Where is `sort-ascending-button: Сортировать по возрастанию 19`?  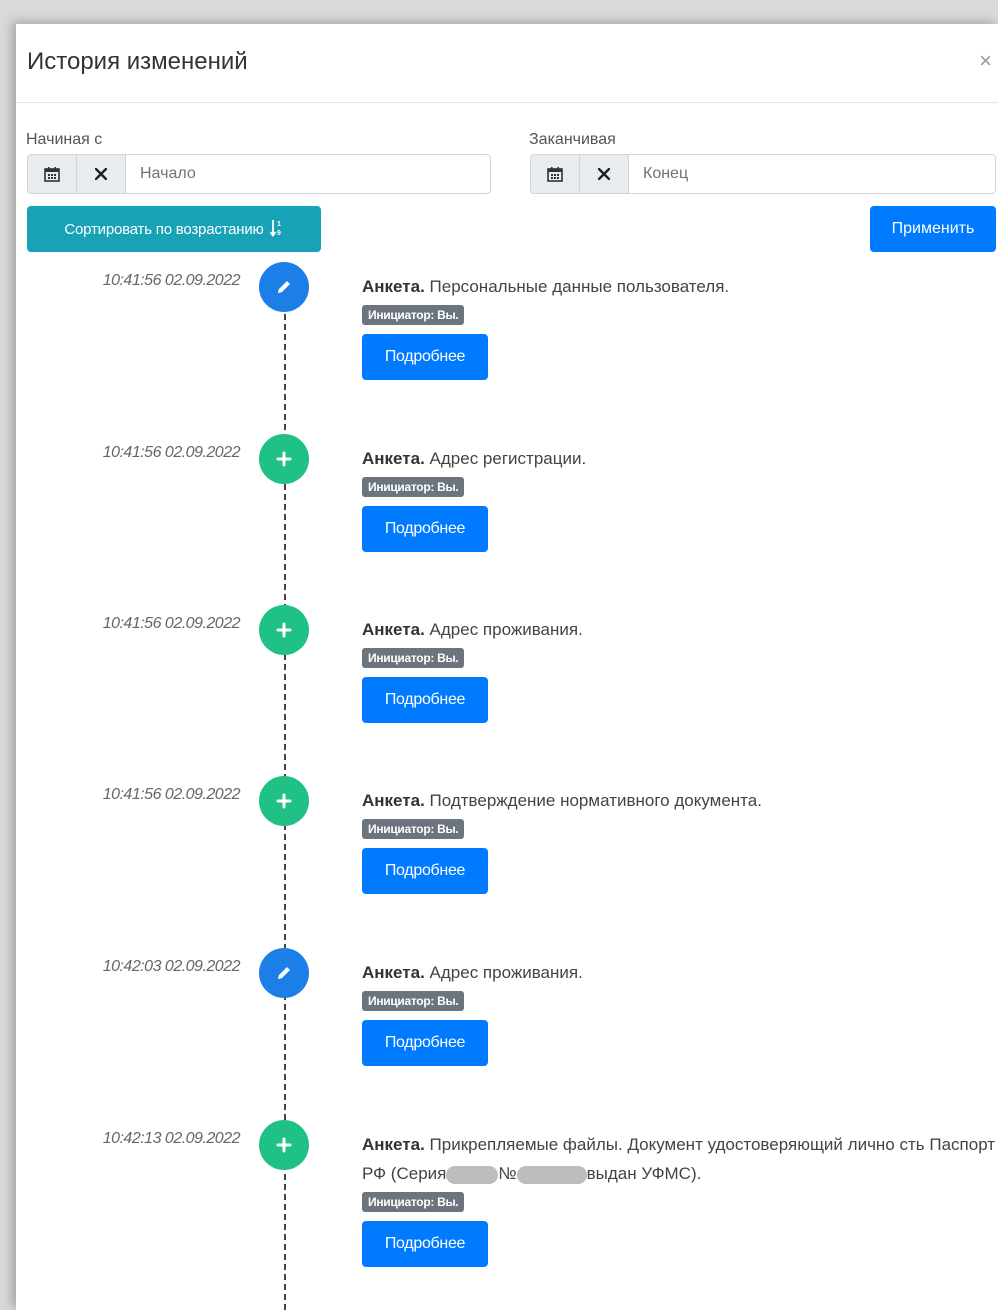
sort-ascending-button: Сортировать по возрастанию 19 is located at coordinates (174, 229).